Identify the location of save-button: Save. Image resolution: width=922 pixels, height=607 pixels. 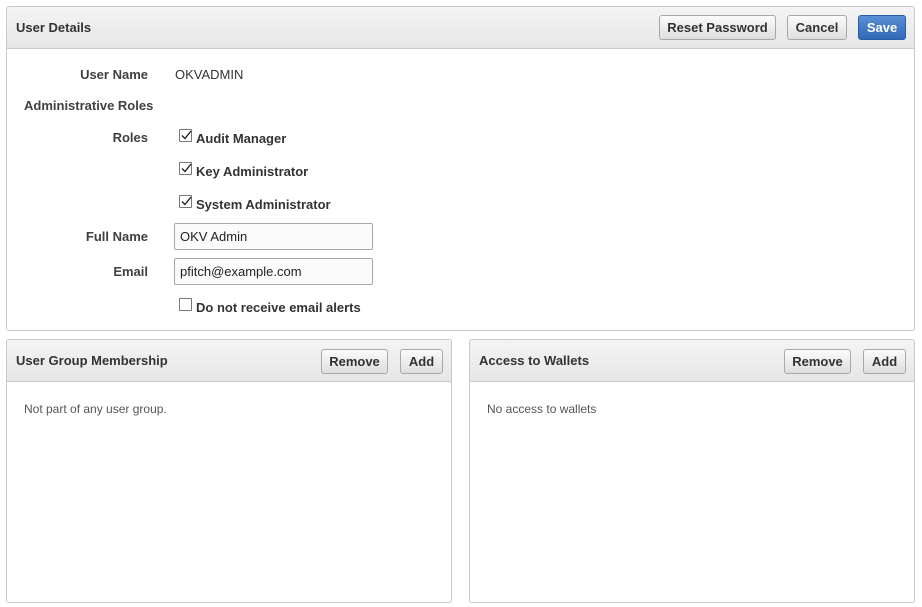
(882, 27).